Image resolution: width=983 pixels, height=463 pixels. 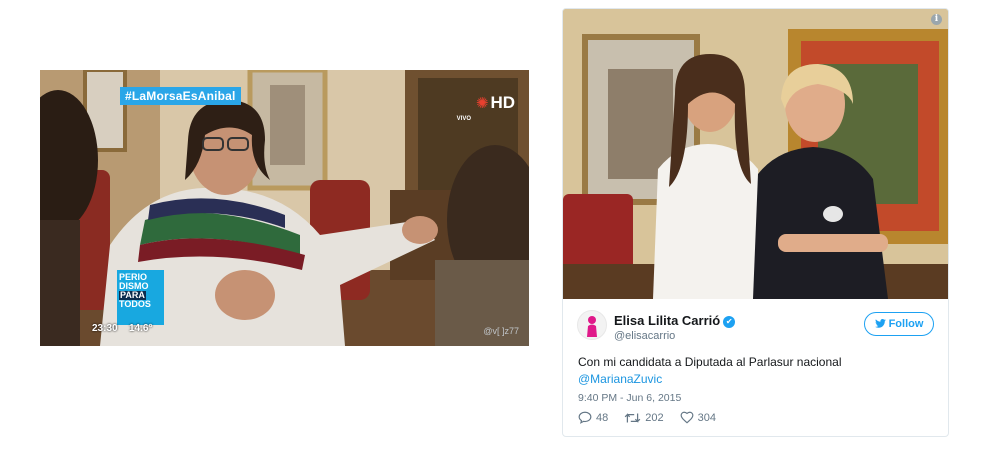 What do you see at coordinates (629, 398) in the screenshot?
I see `tweet-timestamp: 9:40 PM - Jun 6, 2015` at bounding box center [629, 398].